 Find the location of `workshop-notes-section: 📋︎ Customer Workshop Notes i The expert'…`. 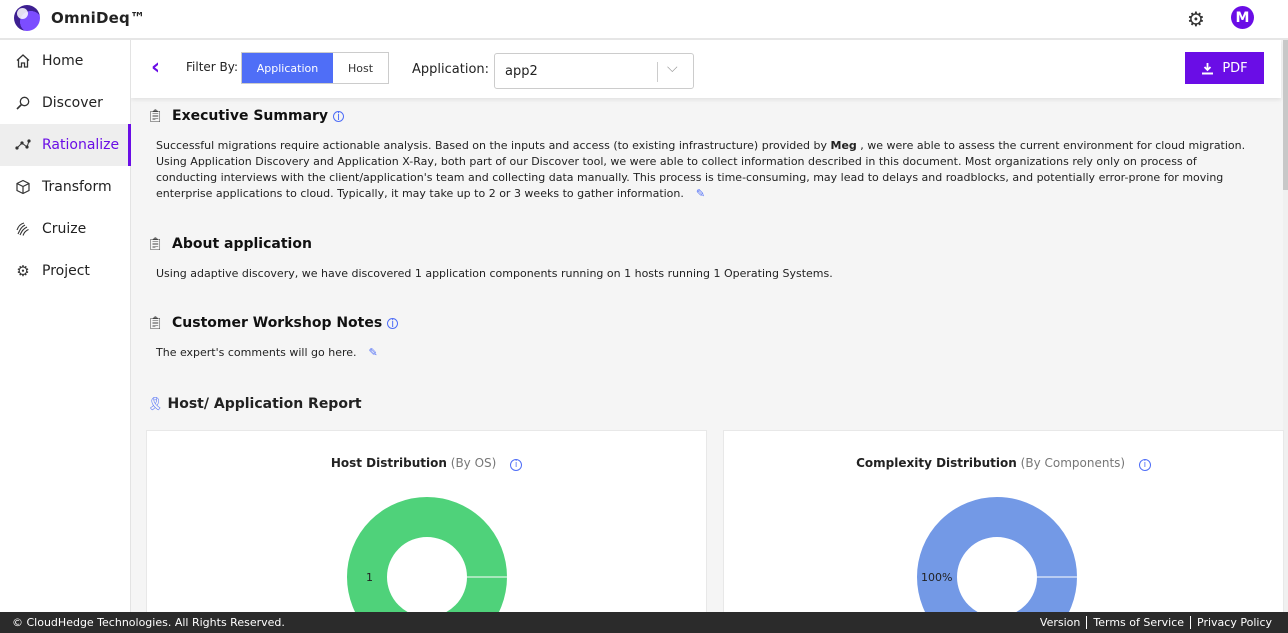

workshop-notes-section: 📋︎ Customer Workshop Notes i The expert'… is located at coordinates (707, 338).